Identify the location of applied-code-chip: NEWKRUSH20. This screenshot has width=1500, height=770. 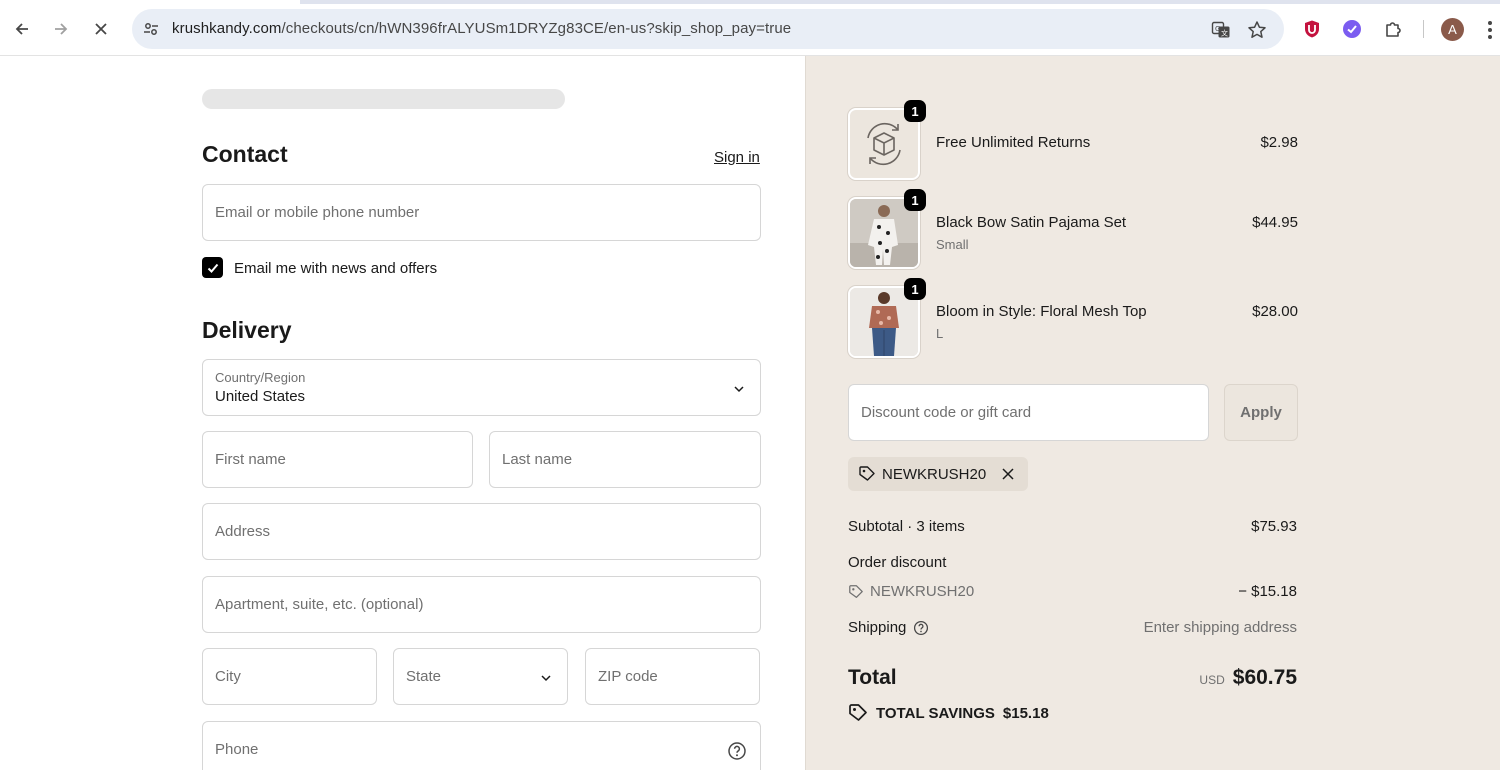
(938, 474).